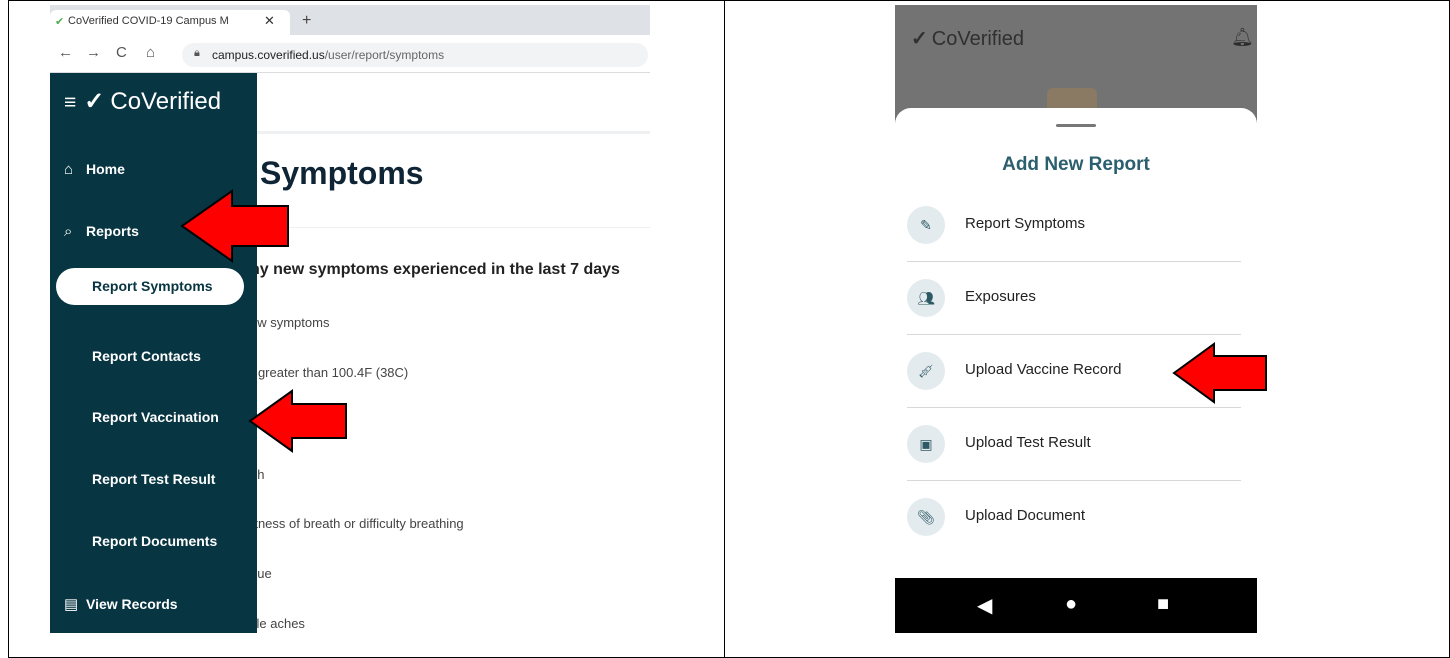  Describe the element at coordinates (234, 226) in the screenshot. I see `red-arrow-reports` at that location.